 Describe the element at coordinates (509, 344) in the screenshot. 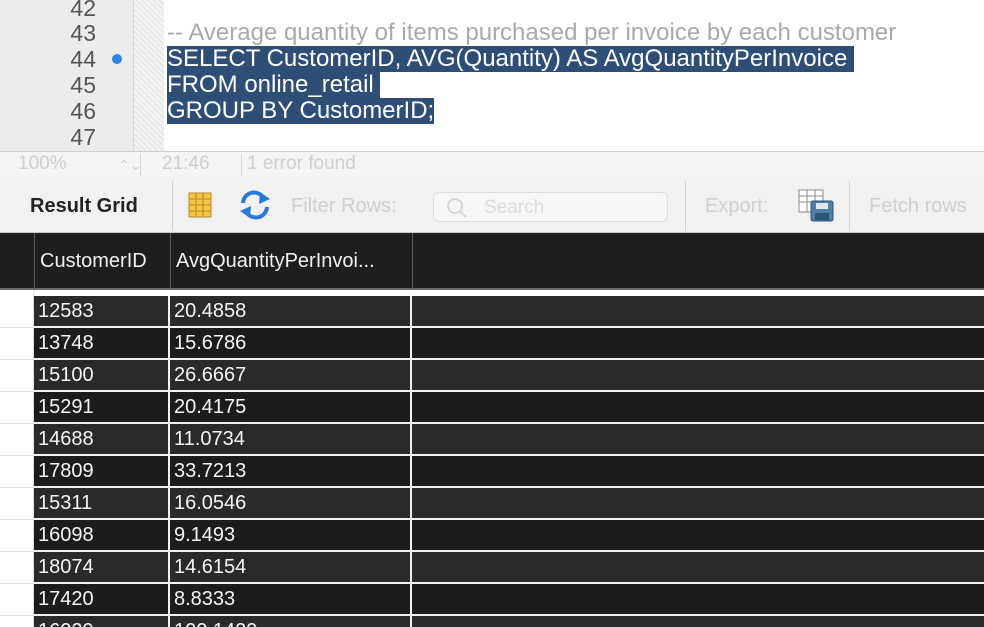

I see `table-row: 13748 15.6786` at that location.